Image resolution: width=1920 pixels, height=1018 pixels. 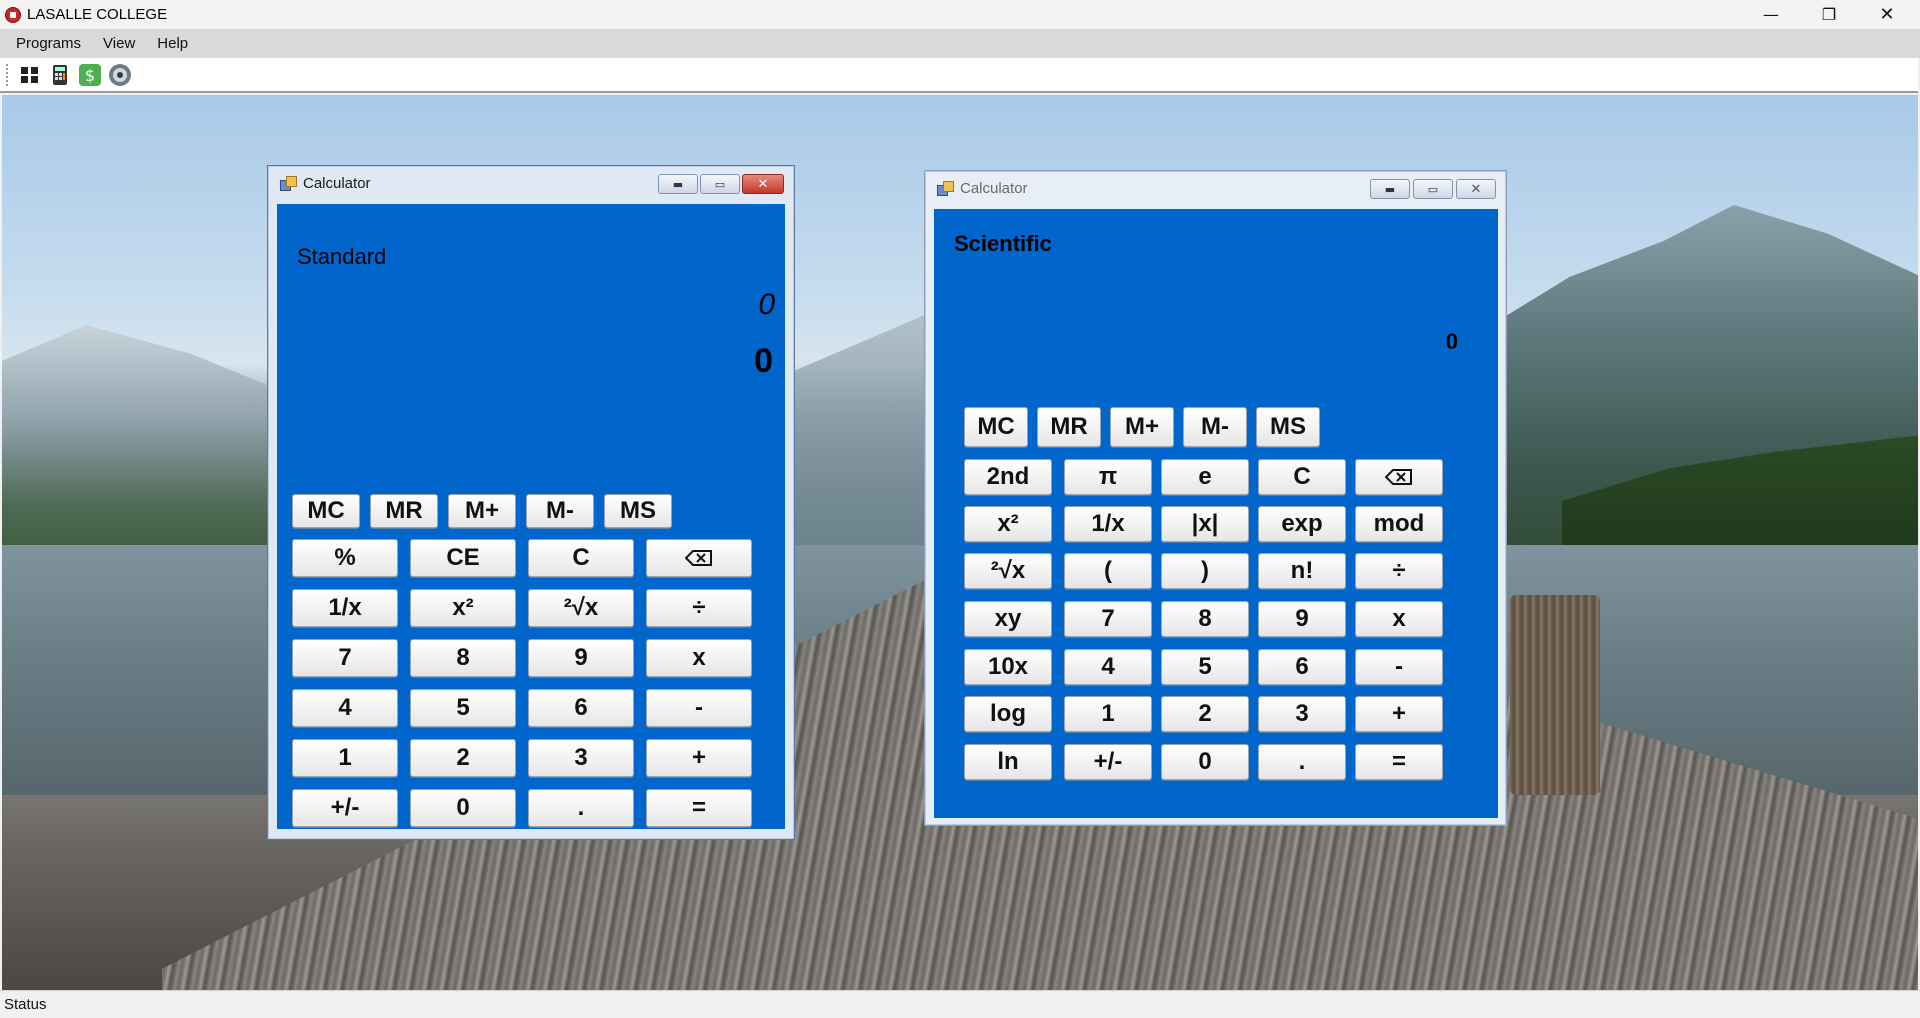 What do you see at coordinates (1008, 762) in the screenshot?
I see `ln-key: ln` at bounding box center [1008, 762].